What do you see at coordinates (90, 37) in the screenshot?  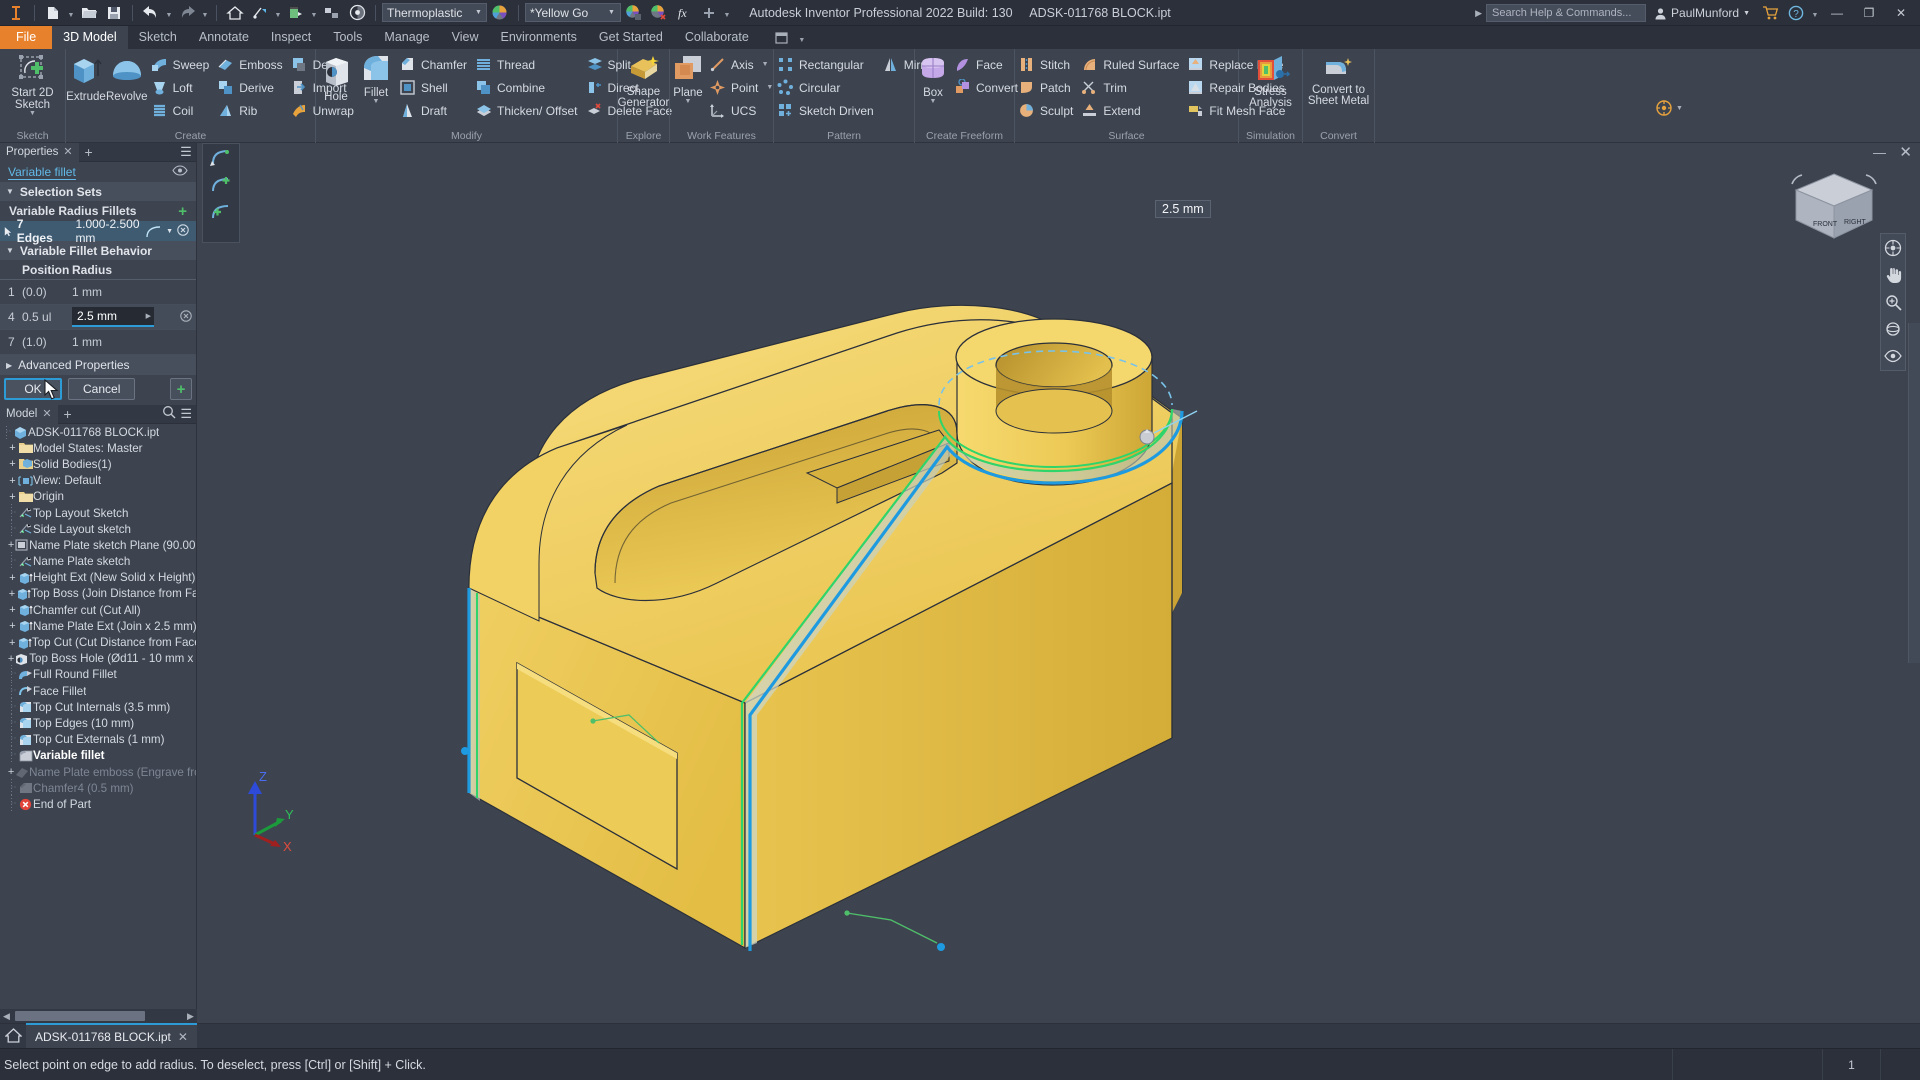 I see `ribbon-tab-3d-model: 3D Model` at bounding box center [90, 37].